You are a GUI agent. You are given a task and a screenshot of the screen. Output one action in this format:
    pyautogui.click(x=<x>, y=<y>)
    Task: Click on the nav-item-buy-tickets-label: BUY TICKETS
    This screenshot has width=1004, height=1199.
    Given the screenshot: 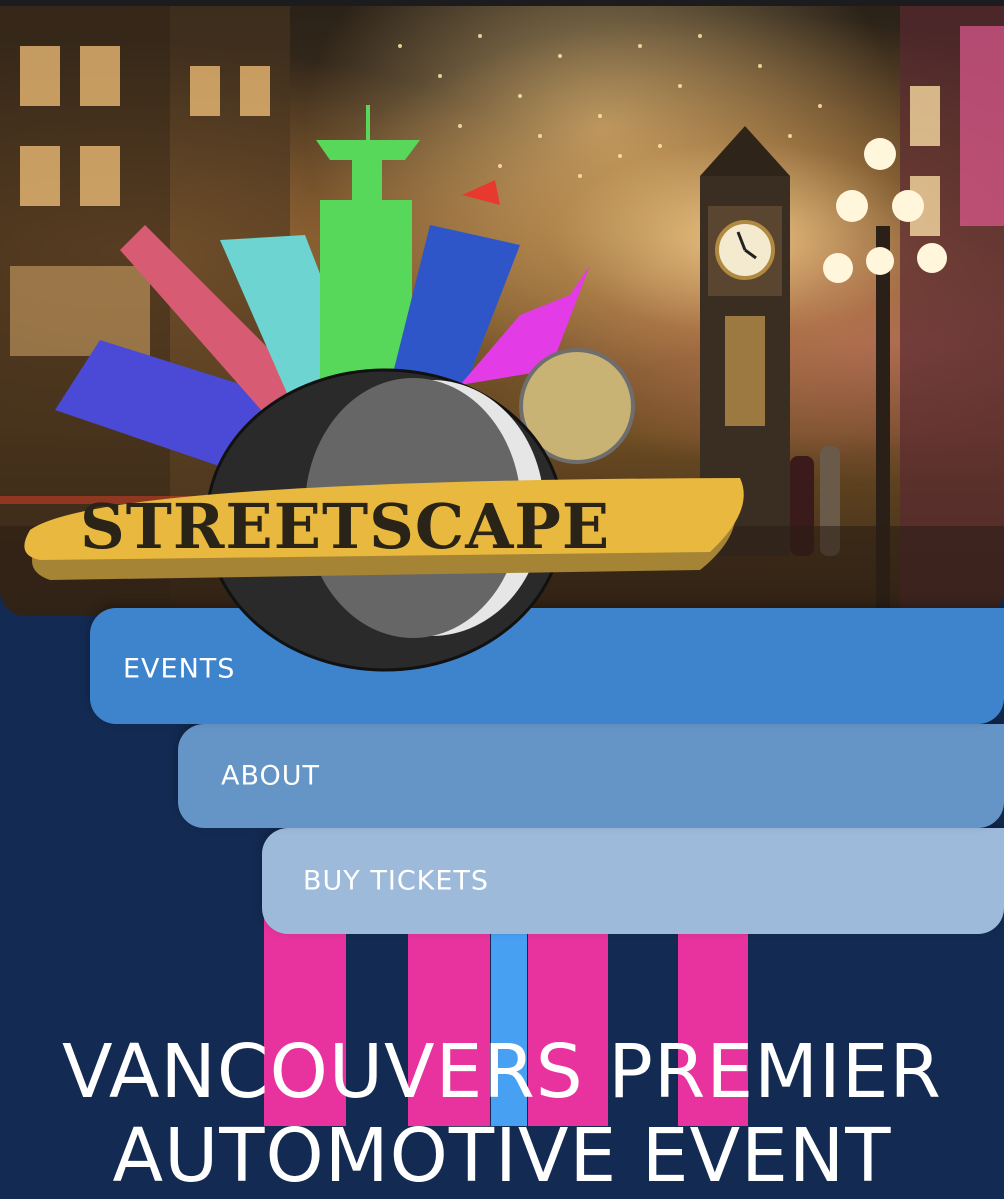 What is the action you would take?
    pyautogui.click(x=396, y=881)
    